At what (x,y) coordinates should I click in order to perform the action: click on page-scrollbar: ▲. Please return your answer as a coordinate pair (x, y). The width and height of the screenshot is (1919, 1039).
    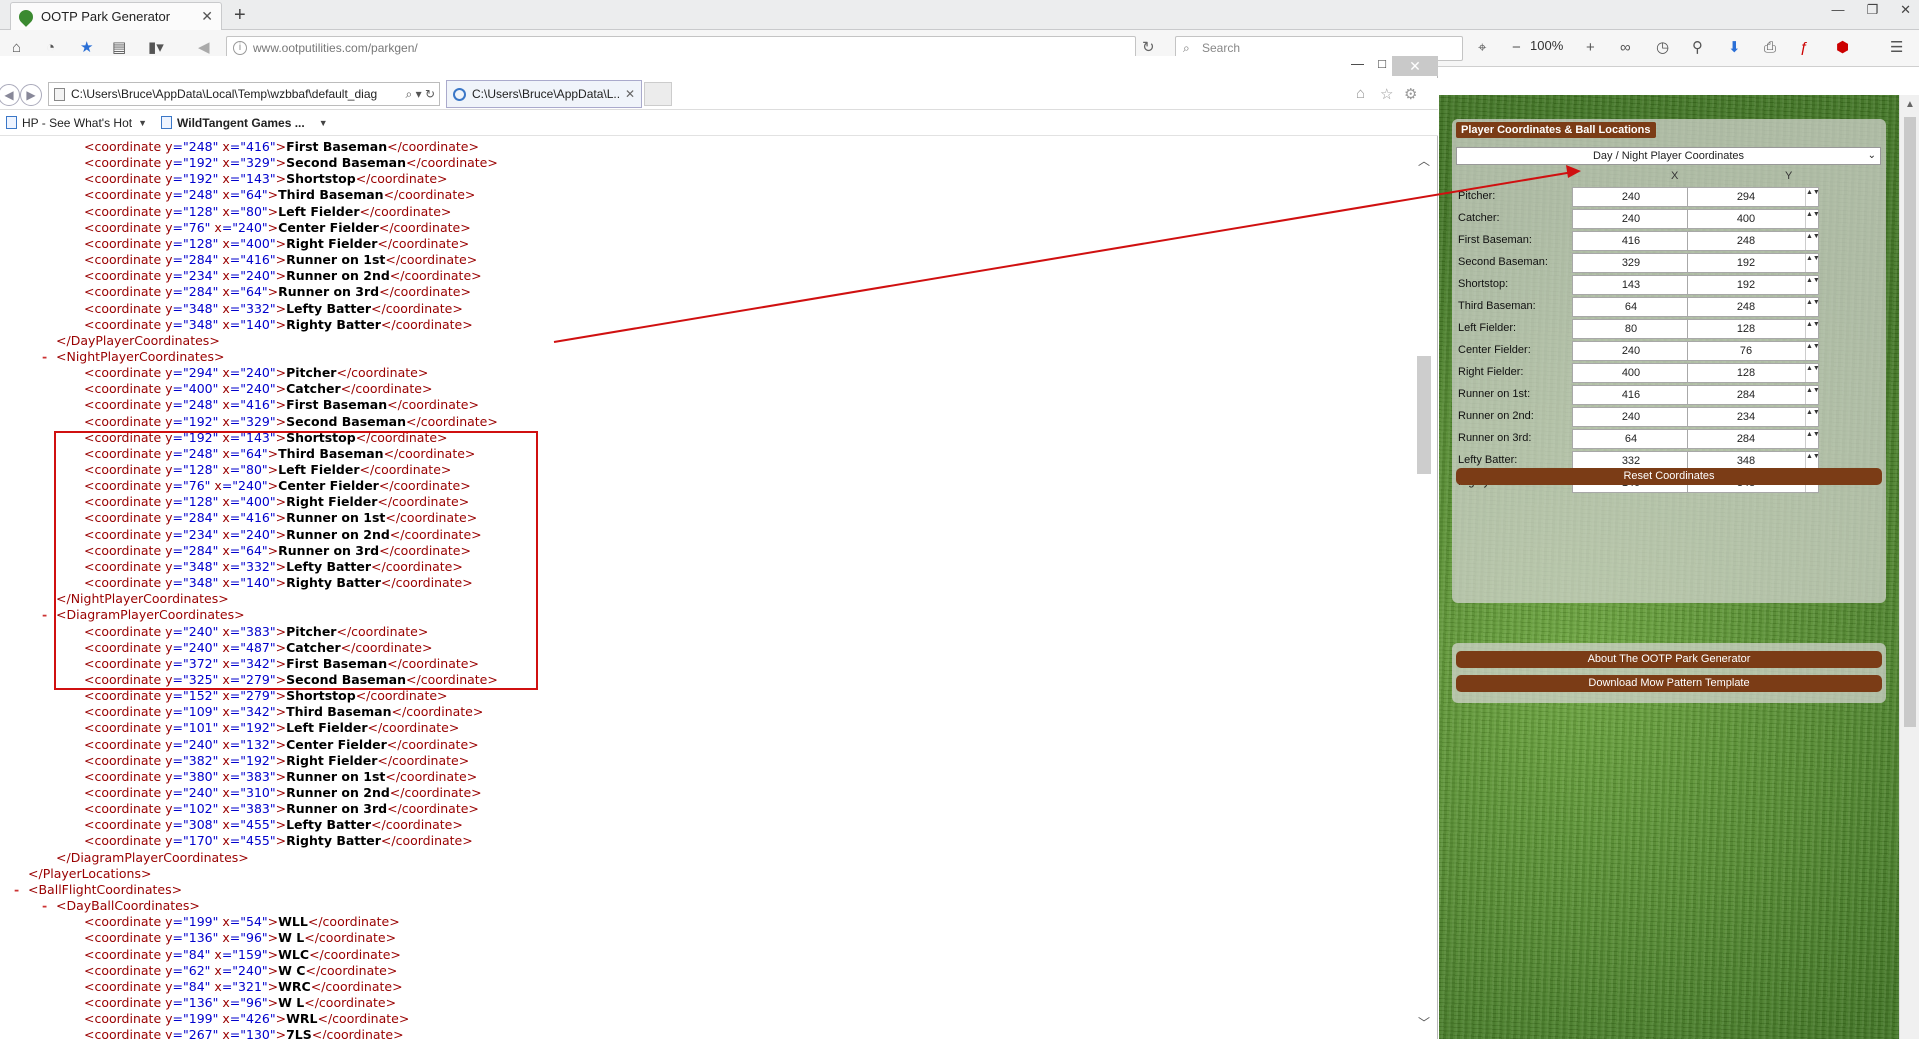
    Looking at the image, I should click on (1909, 567).